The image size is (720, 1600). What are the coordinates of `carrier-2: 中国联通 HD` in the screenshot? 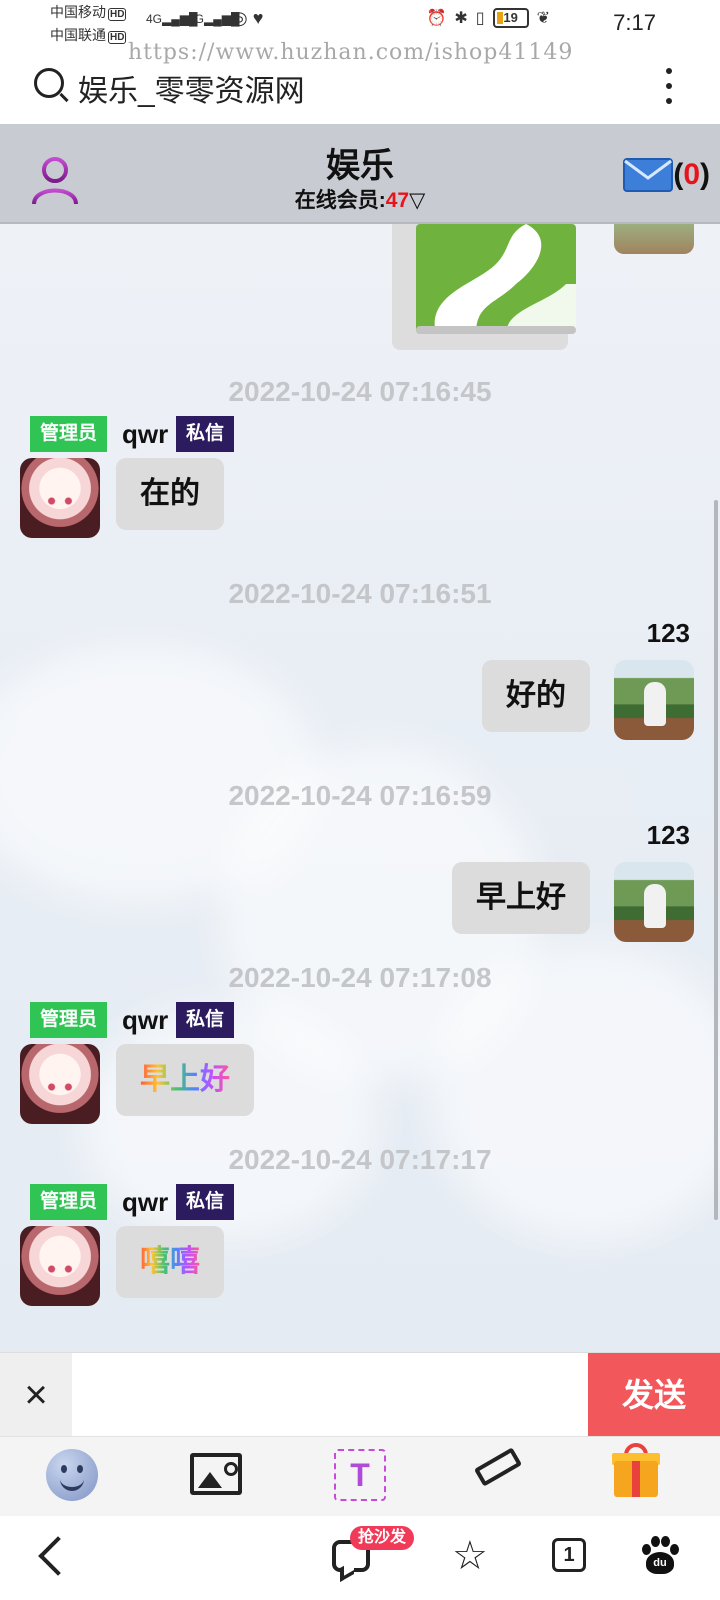 It's located at (88, 35).